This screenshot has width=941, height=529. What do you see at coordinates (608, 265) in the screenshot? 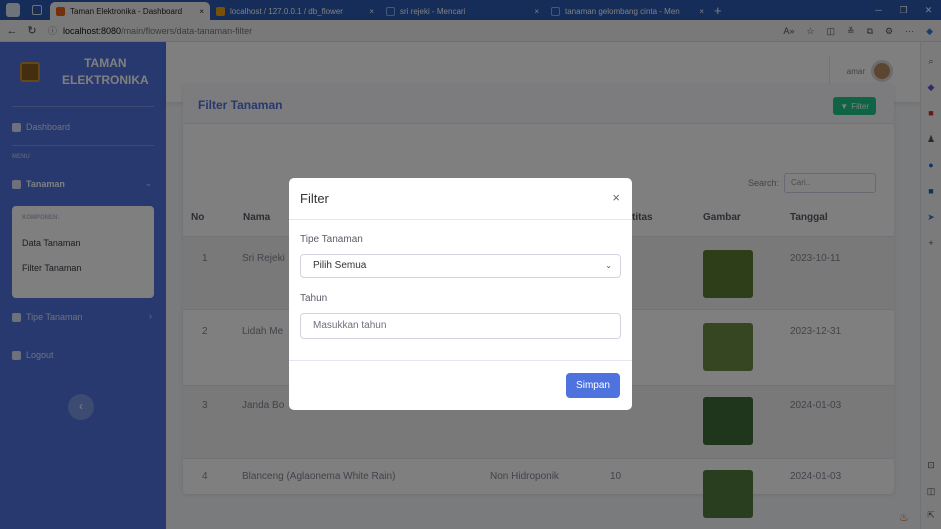
I see `chevron-down-icon: ⌄` at bounding box center [608, 265].